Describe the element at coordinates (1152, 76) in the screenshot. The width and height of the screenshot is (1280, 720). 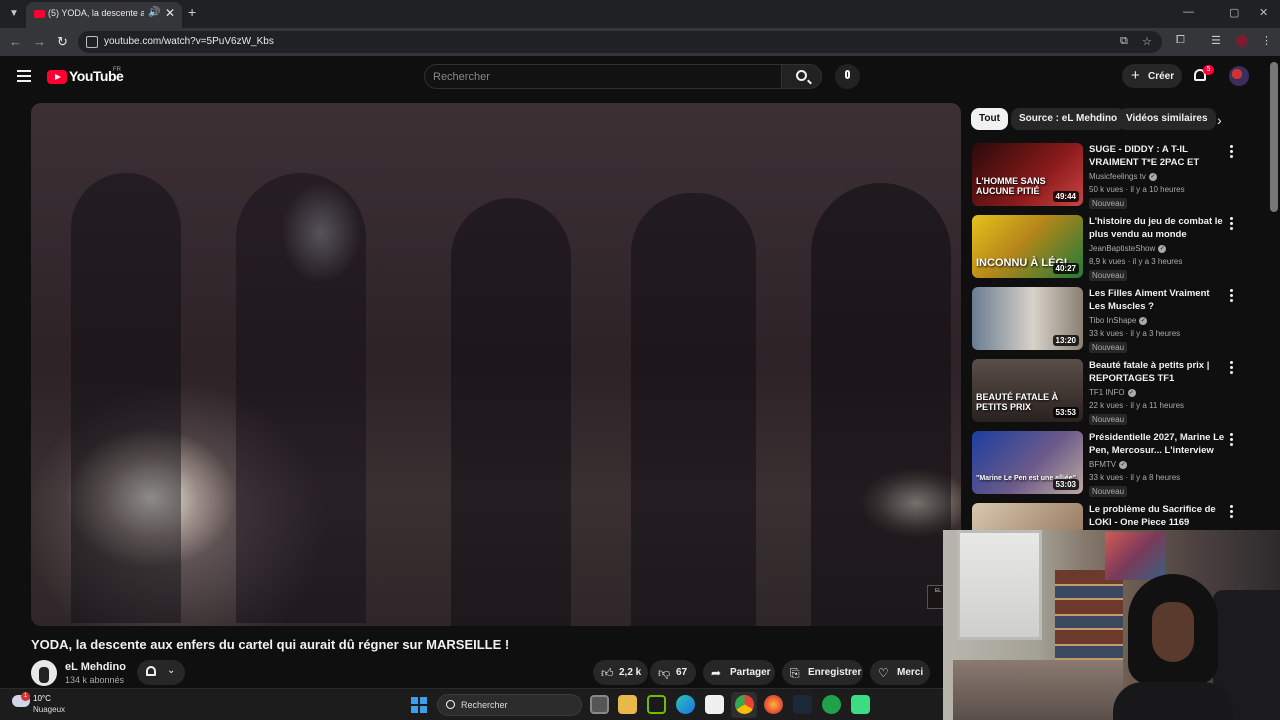
I see `create-button: + Créer` at that location.